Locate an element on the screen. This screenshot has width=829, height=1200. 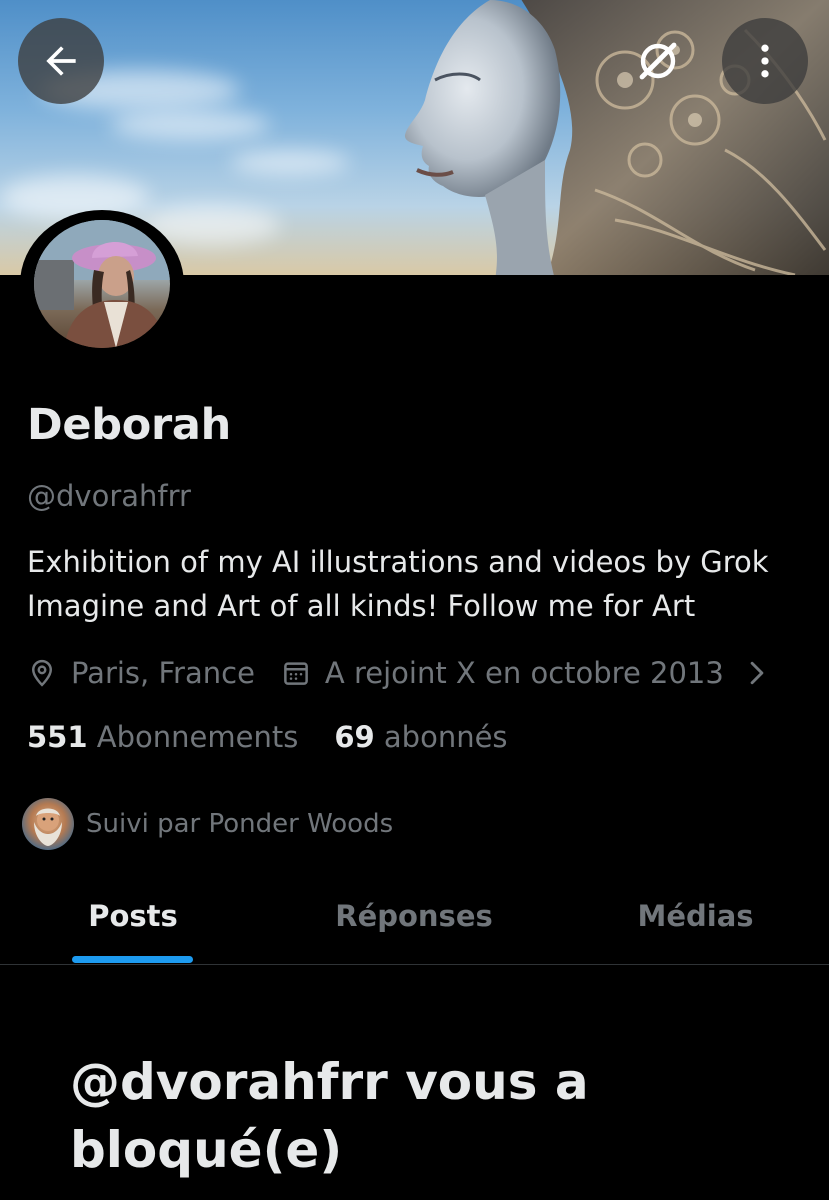
tab-replies: Réponses is located at coordinates (414, 916).